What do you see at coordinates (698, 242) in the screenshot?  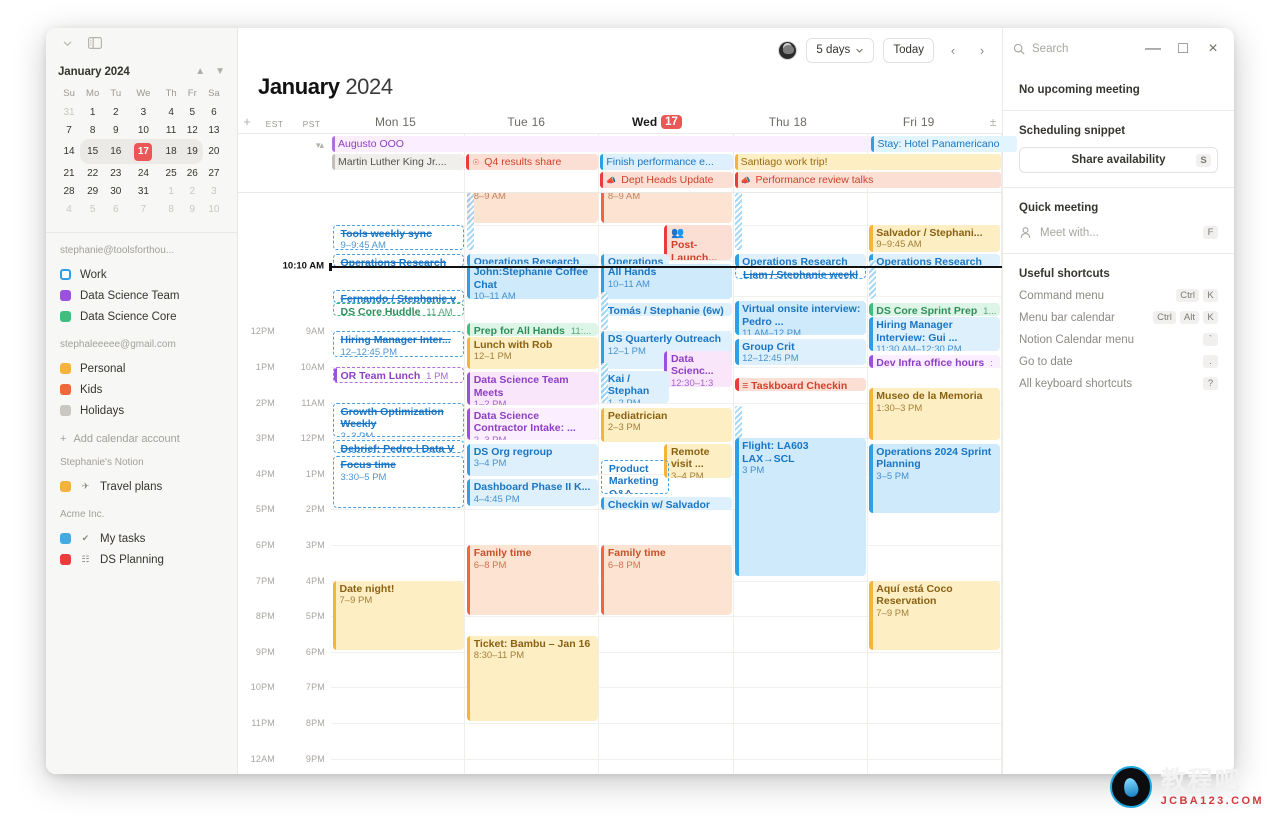 I see `calendar-event: 👥 Post-Launch... 9–10 AM` at bounding box center [698, 242].